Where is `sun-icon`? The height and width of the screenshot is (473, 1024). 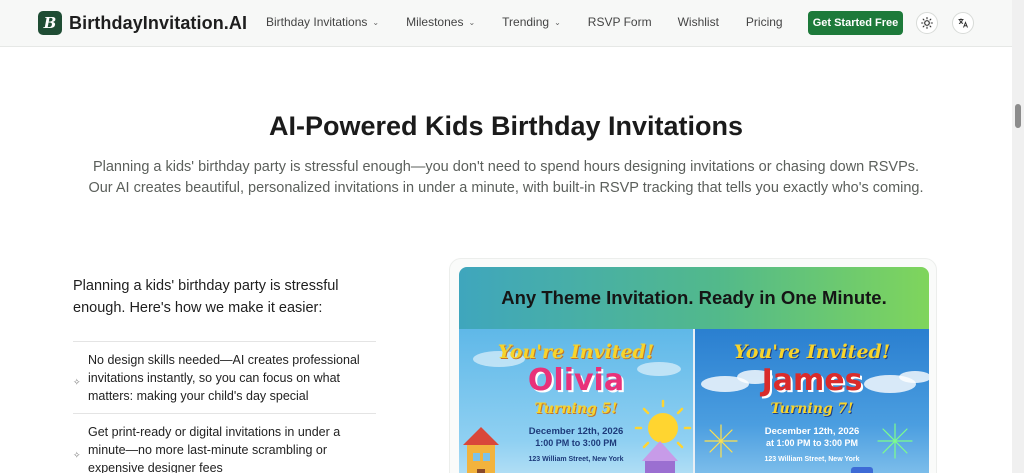
sun-icon is located at coordinates (927, 23).